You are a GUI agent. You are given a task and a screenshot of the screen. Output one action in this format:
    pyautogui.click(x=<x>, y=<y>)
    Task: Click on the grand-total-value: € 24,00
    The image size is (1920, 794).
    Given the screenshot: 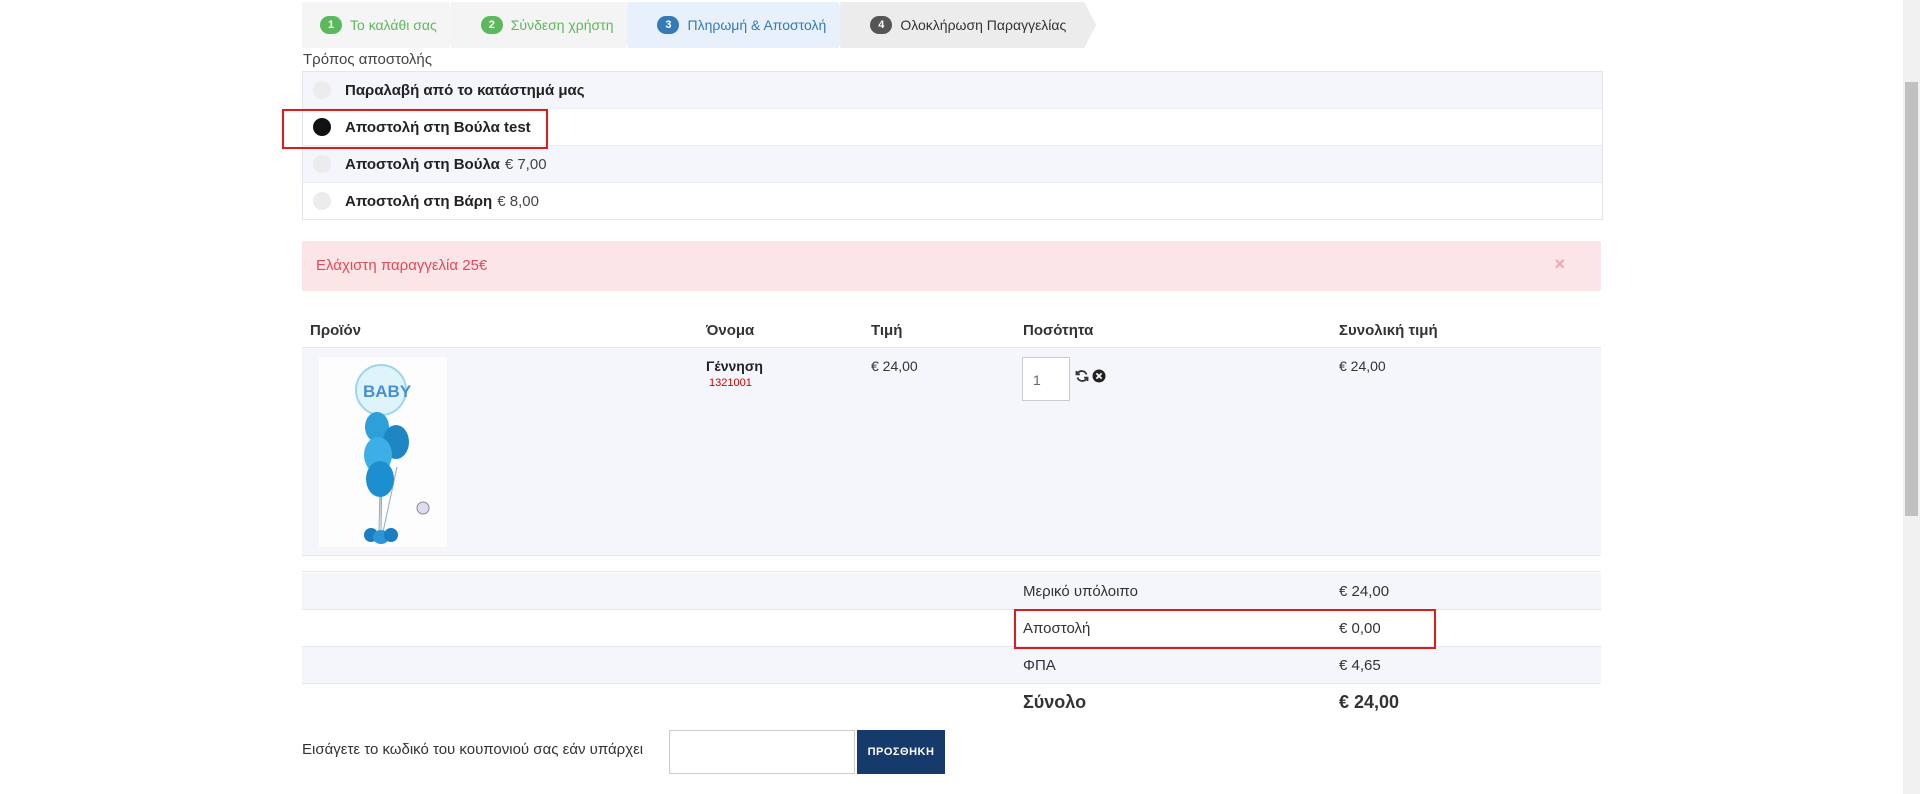 What is the action you would take?
    pyautogui.click(x=1369, y=702)
    